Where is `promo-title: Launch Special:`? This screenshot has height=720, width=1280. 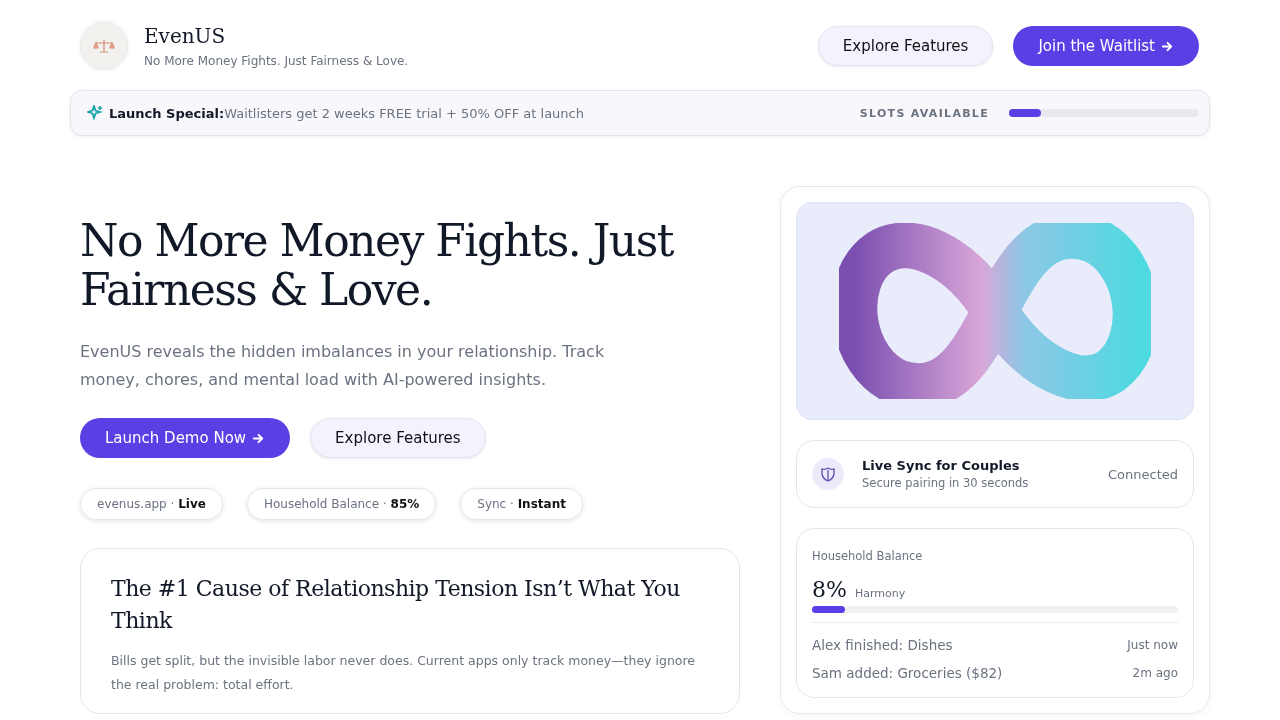
promo-title: Launch Special: is located at coordinates (167, 113).